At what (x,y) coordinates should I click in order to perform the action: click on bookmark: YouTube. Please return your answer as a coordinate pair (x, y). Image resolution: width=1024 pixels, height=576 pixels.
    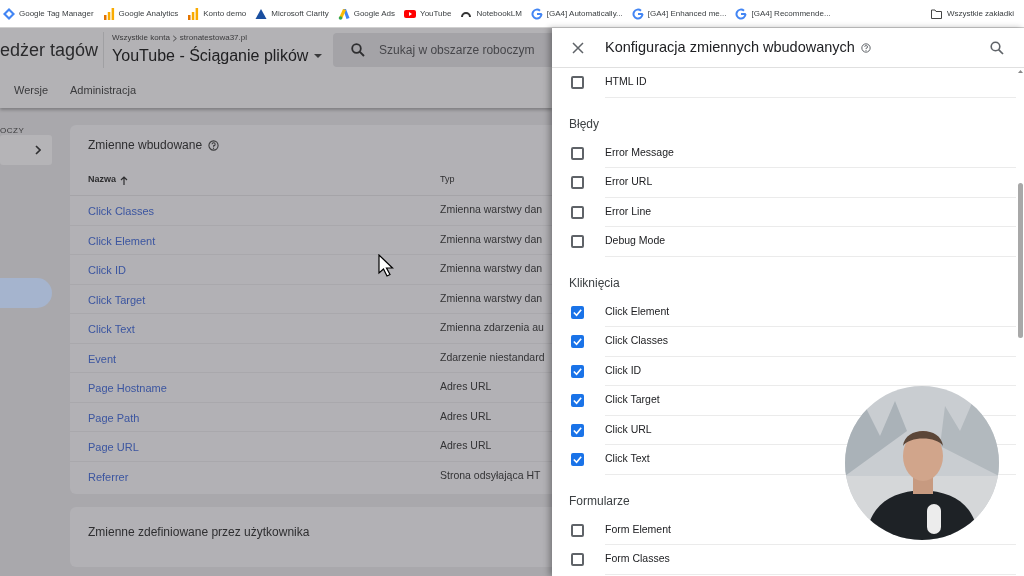
    Looking at the image, I should click on (428, 13).